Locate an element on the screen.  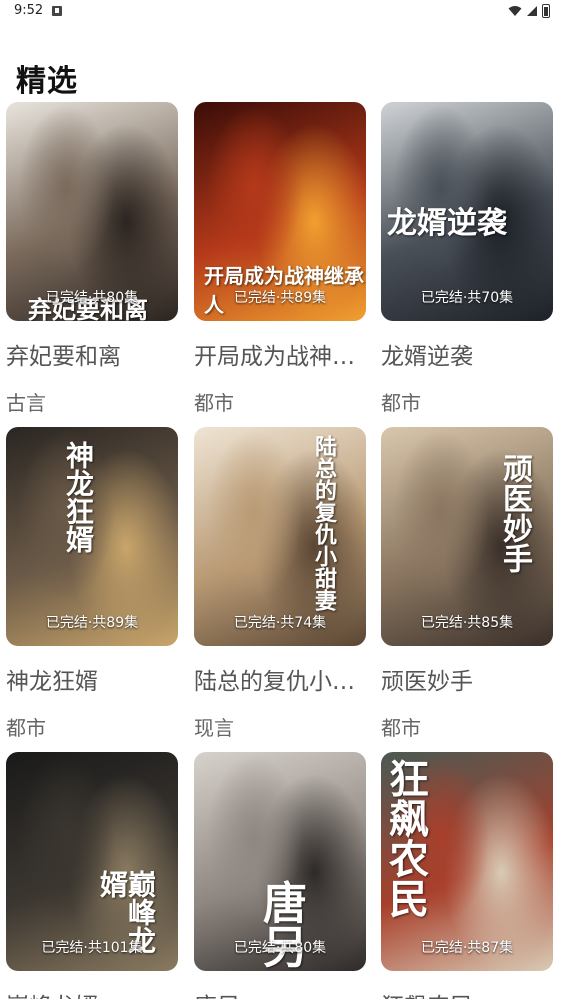
poster-image: 顽医妙手已完结·共85集 is located at coordinates (467, 536).